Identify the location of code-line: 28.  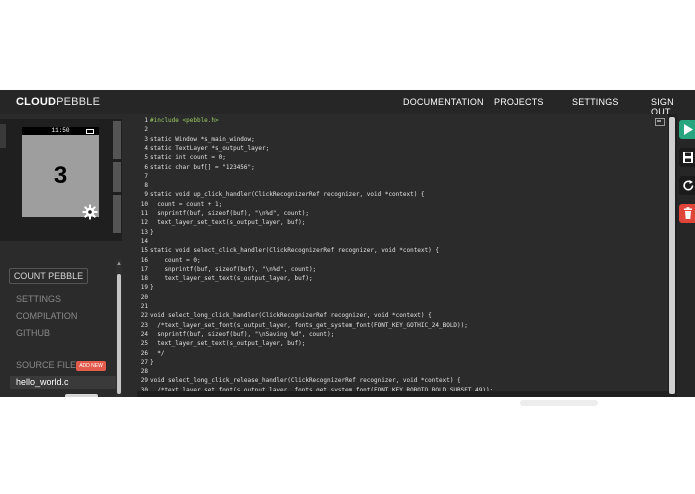
(143, 371).